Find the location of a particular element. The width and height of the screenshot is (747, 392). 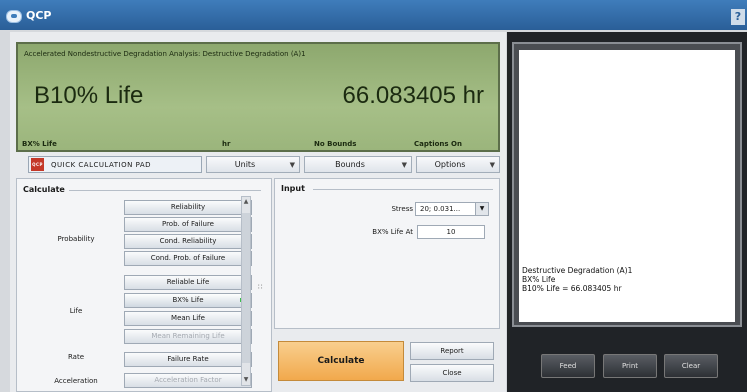

cond-reliability-button: Cond. Reliability is located at coordinates (188, 241).